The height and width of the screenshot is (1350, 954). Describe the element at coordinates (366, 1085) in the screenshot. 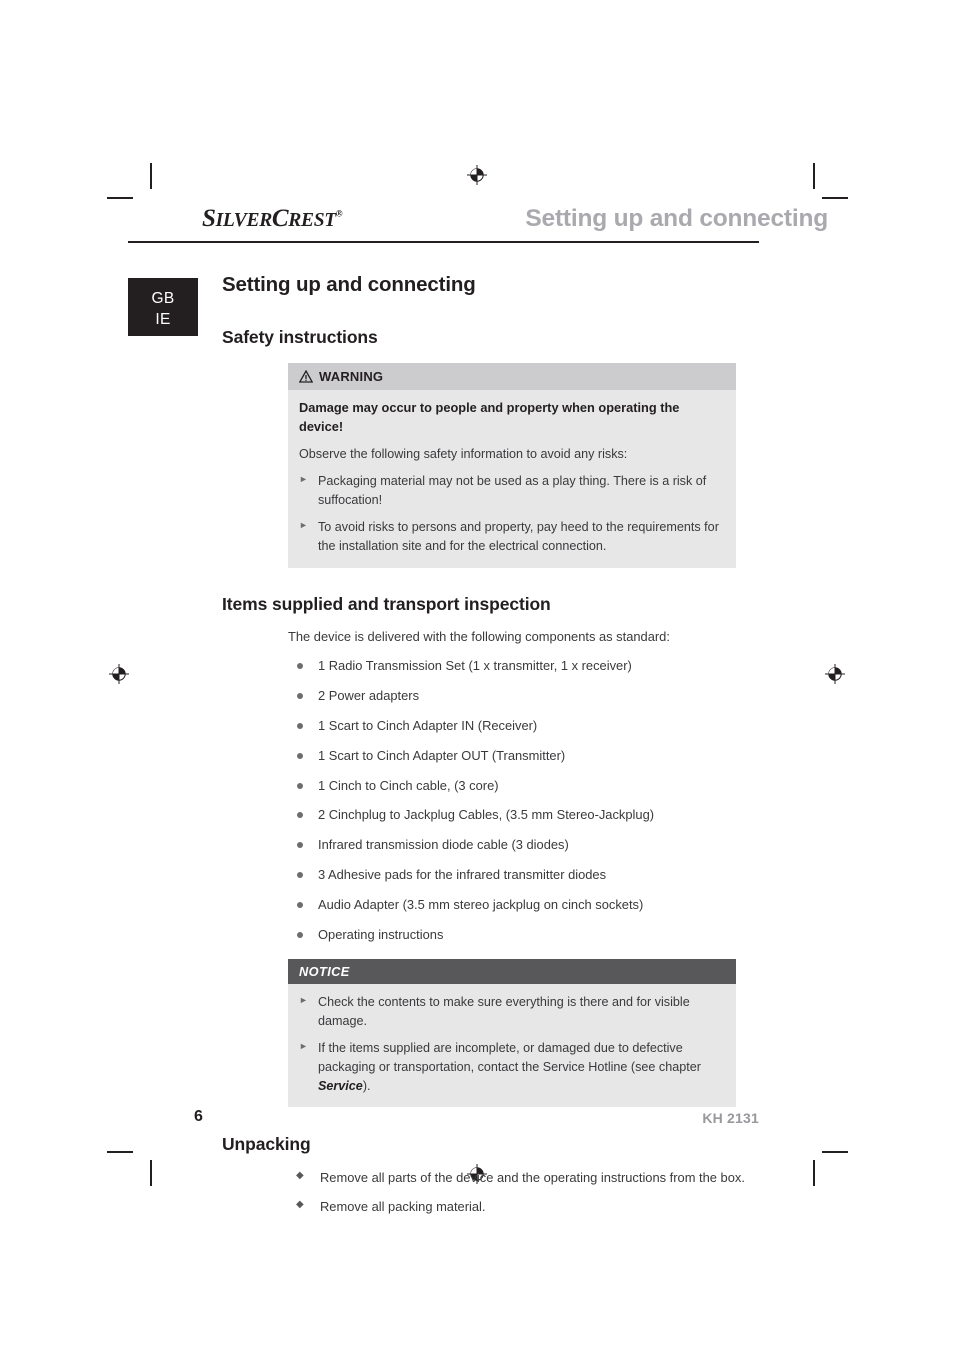

I see `notice-bullet2-part2: ).` at that location.